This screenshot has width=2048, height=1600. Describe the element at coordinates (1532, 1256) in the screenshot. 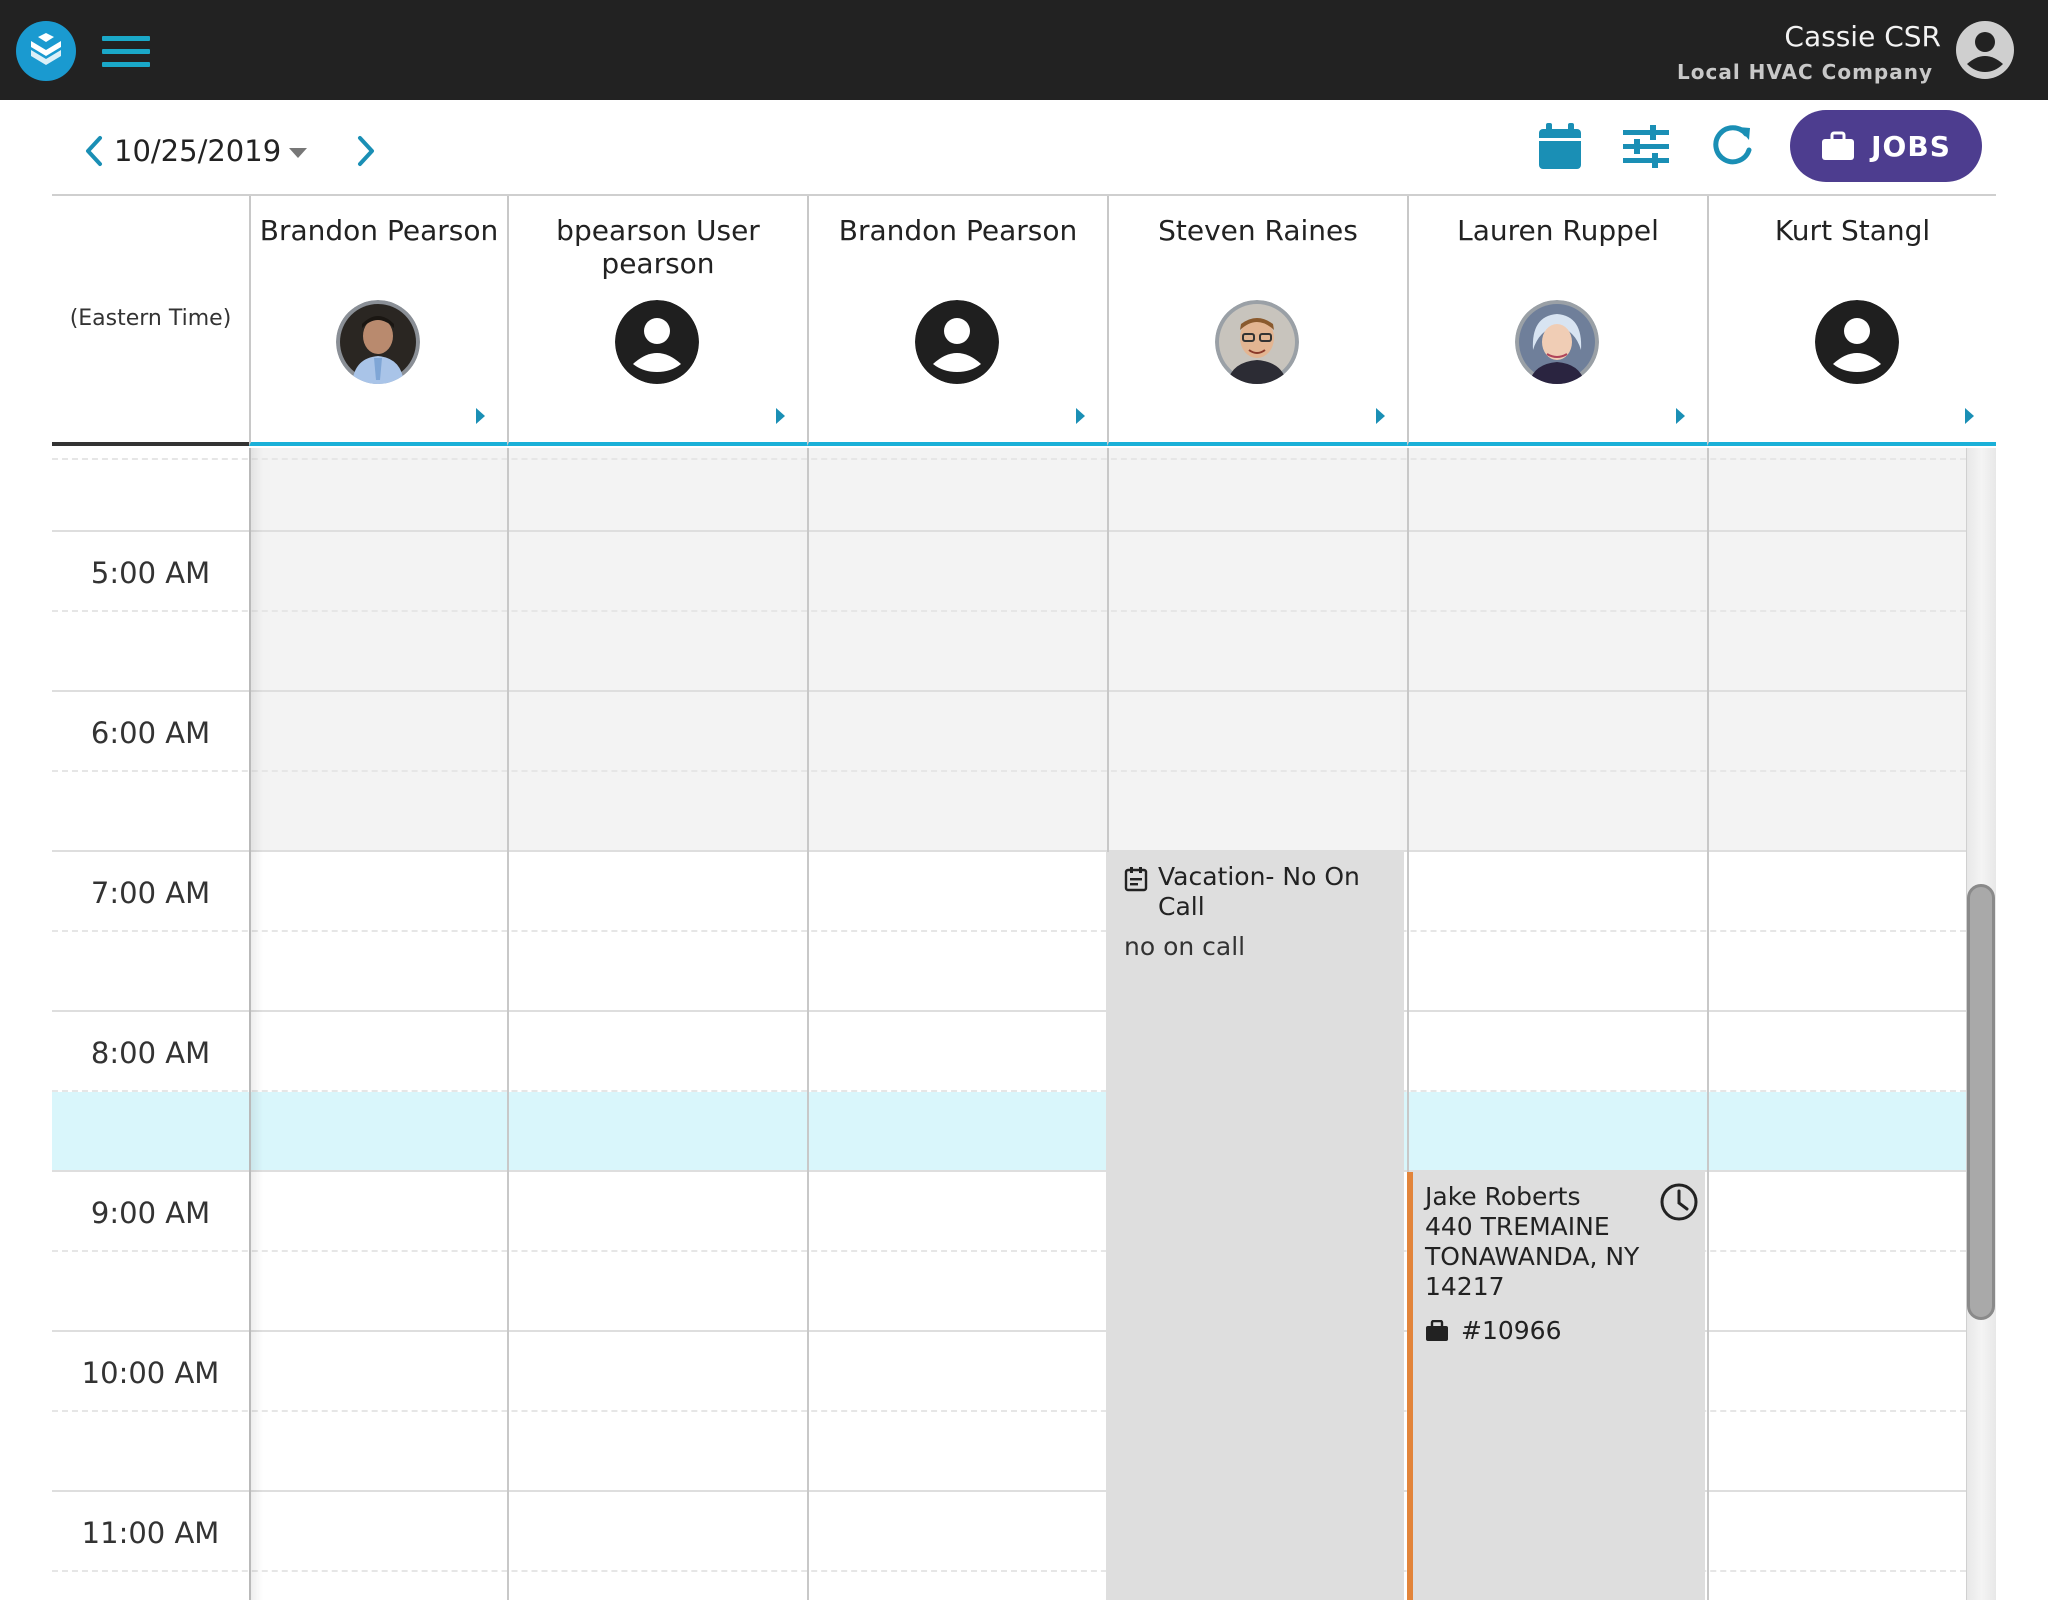

I see `job-address-line2: TONAWANDA, NY` at that location.